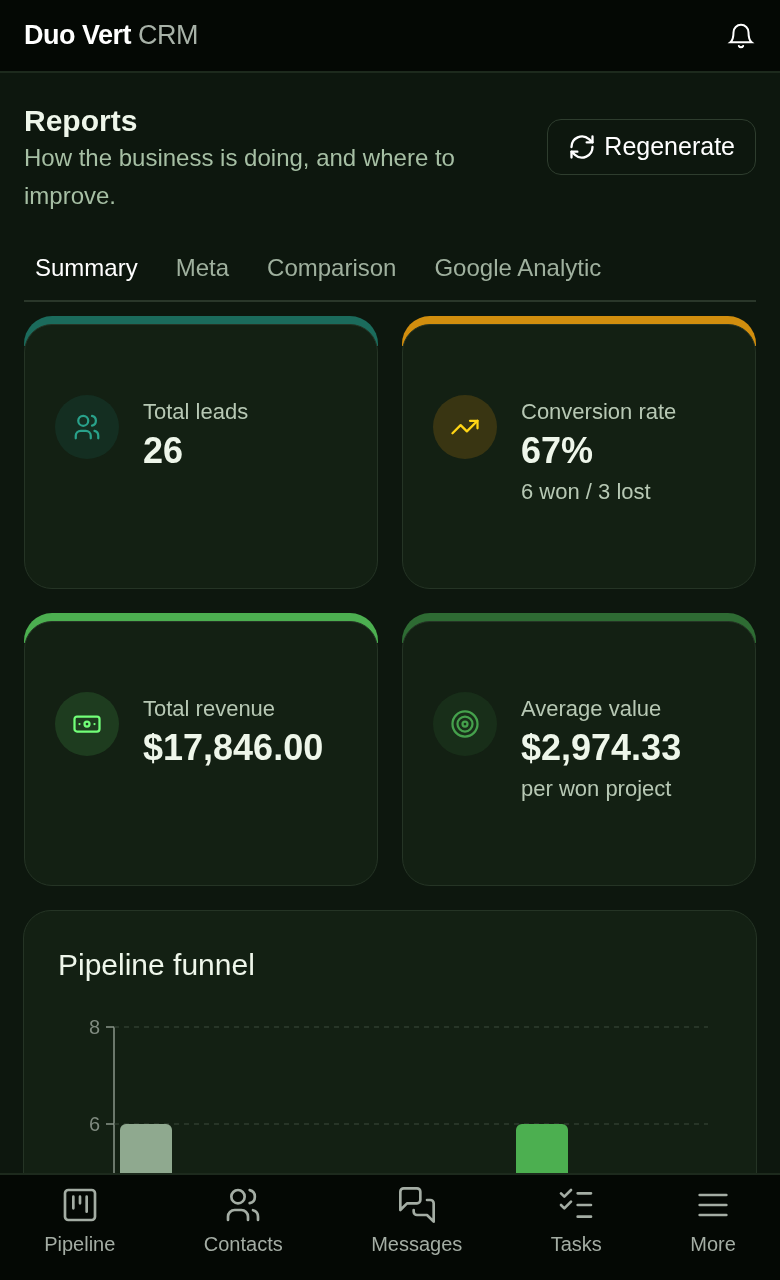 Image resolution: width=780 pixels, height=1280 pixels. What do you see at coordinates (592, 708) in the screenshot?
I see `stat-label: Average value` at bounding box center [592, 708].